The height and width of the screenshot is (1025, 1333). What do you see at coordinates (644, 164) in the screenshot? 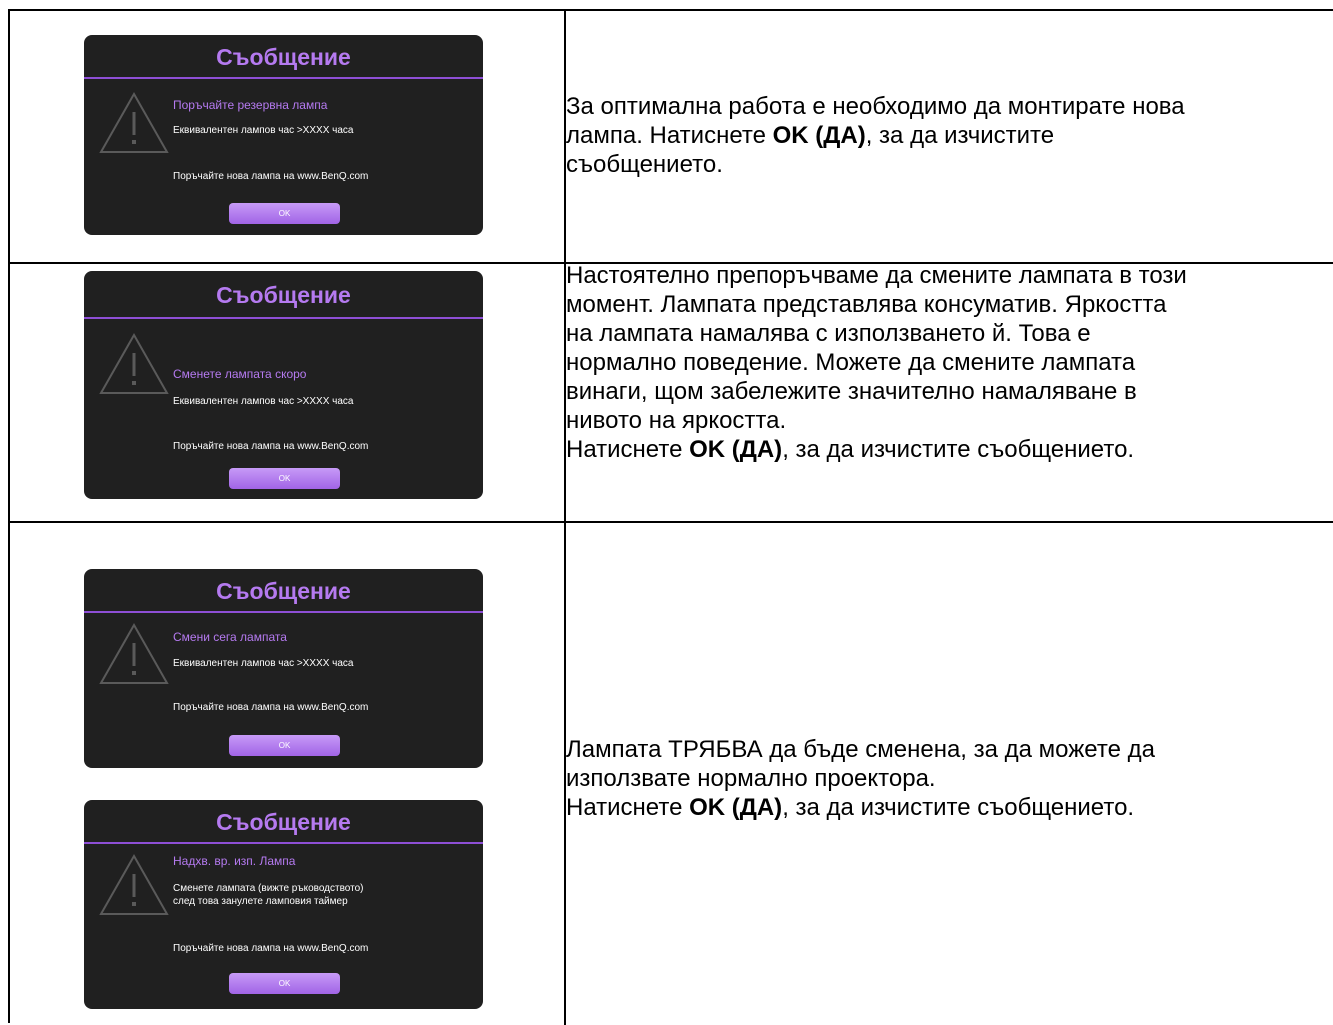
I see `description-line: съобщението.` at bounding box center [644, 164].